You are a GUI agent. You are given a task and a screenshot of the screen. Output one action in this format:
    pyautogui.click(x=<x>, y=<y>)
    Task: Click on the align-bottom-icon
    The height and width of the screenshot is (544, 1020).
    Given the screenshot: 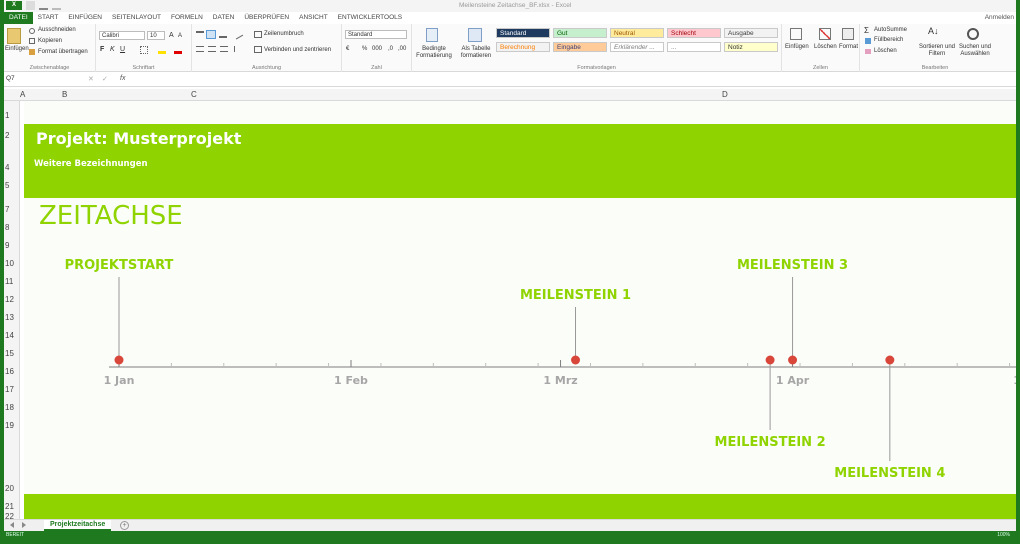 What is the action you would take?
    pyautogui.click(x=223, y=34)
    